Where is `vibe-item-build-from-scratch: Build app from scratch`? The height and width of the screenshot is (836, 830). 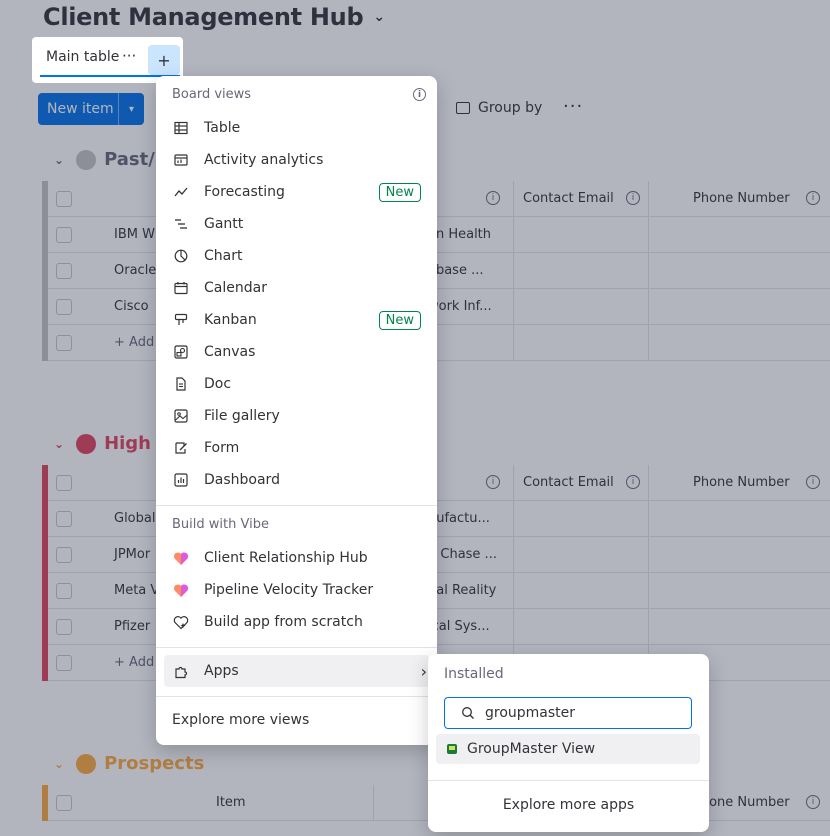 vibe-item-build-from-scratch: Build app from scratch is located at coordinates (296, 622).